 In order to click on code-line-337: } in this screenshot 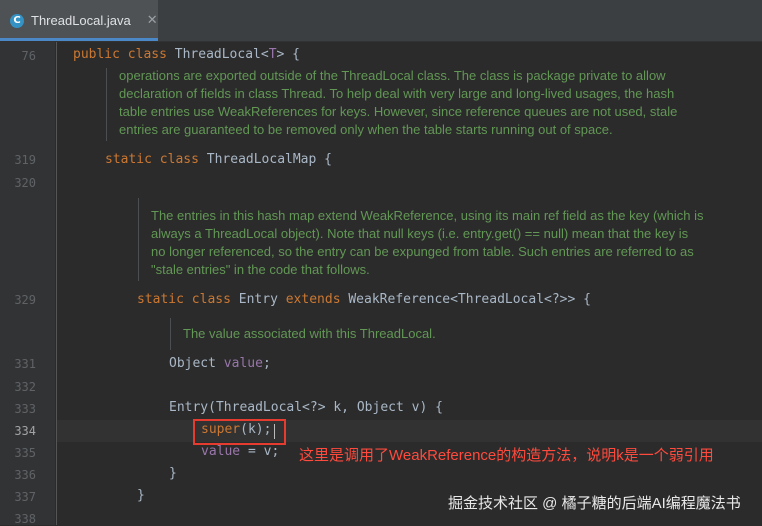, I will do `click(141, 495)`.